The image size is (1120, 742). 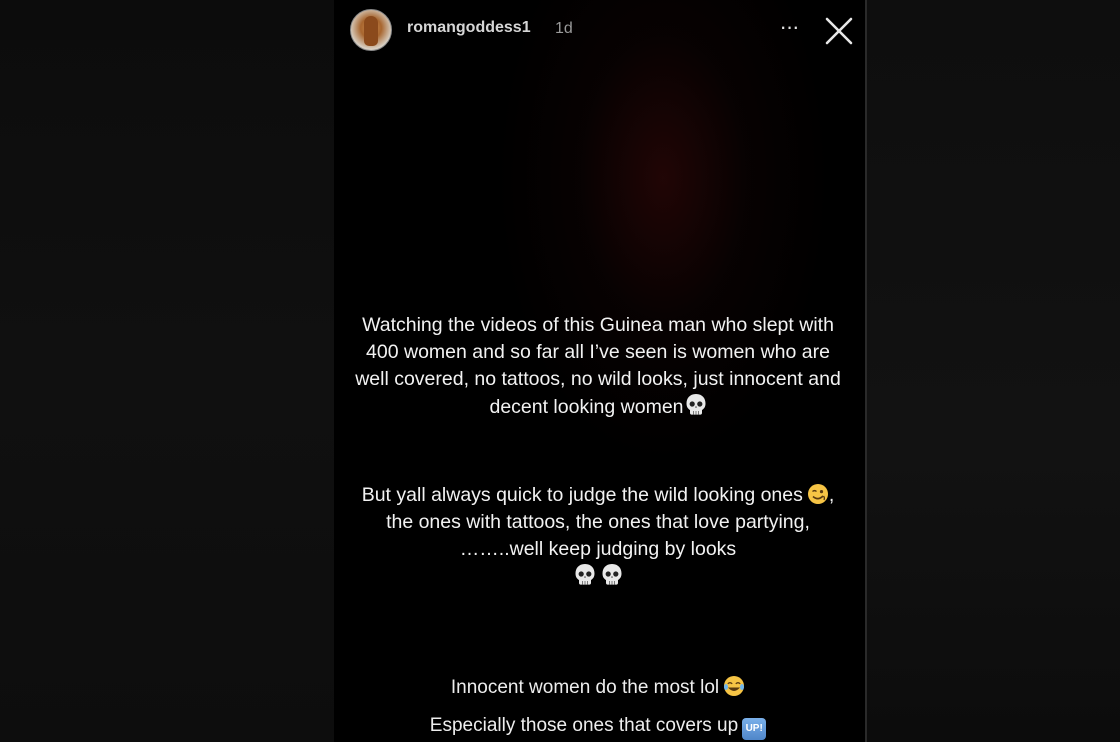 What do you see at coordinates (754, 729) in the screenshot?
I see `up-icon: UP!` at bounding box center [754, 729].